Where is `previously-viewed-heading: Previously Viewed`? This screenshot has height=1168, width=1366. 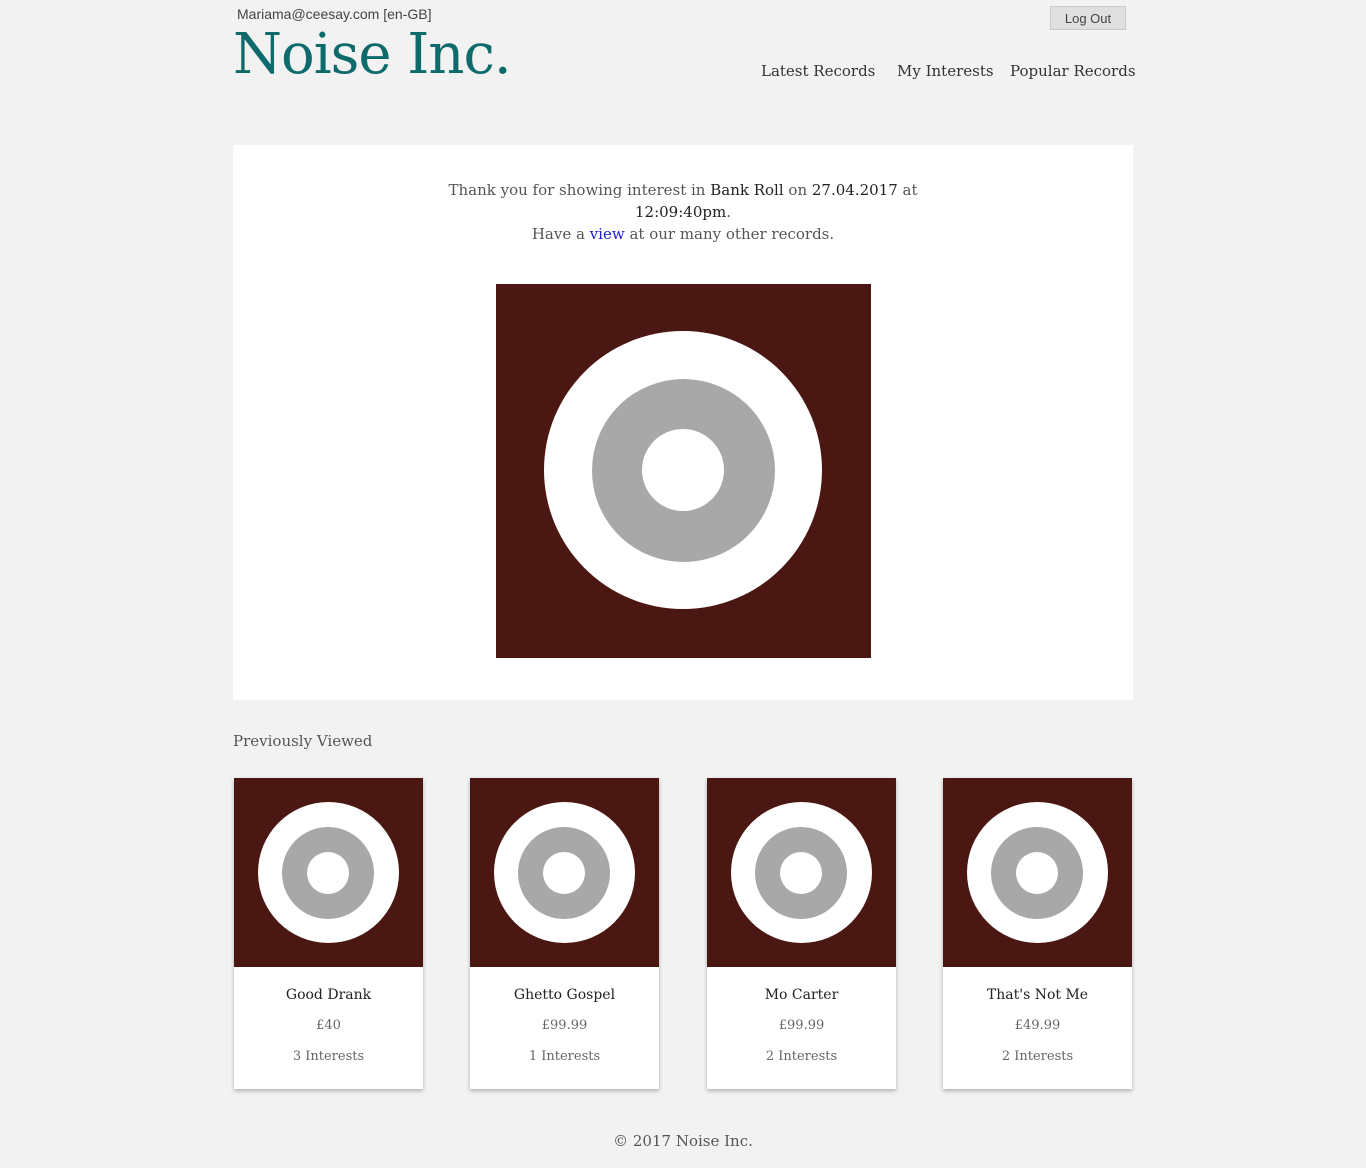
previously-viewed-heading: Previously Viewed is located at coordinates (303, 741).